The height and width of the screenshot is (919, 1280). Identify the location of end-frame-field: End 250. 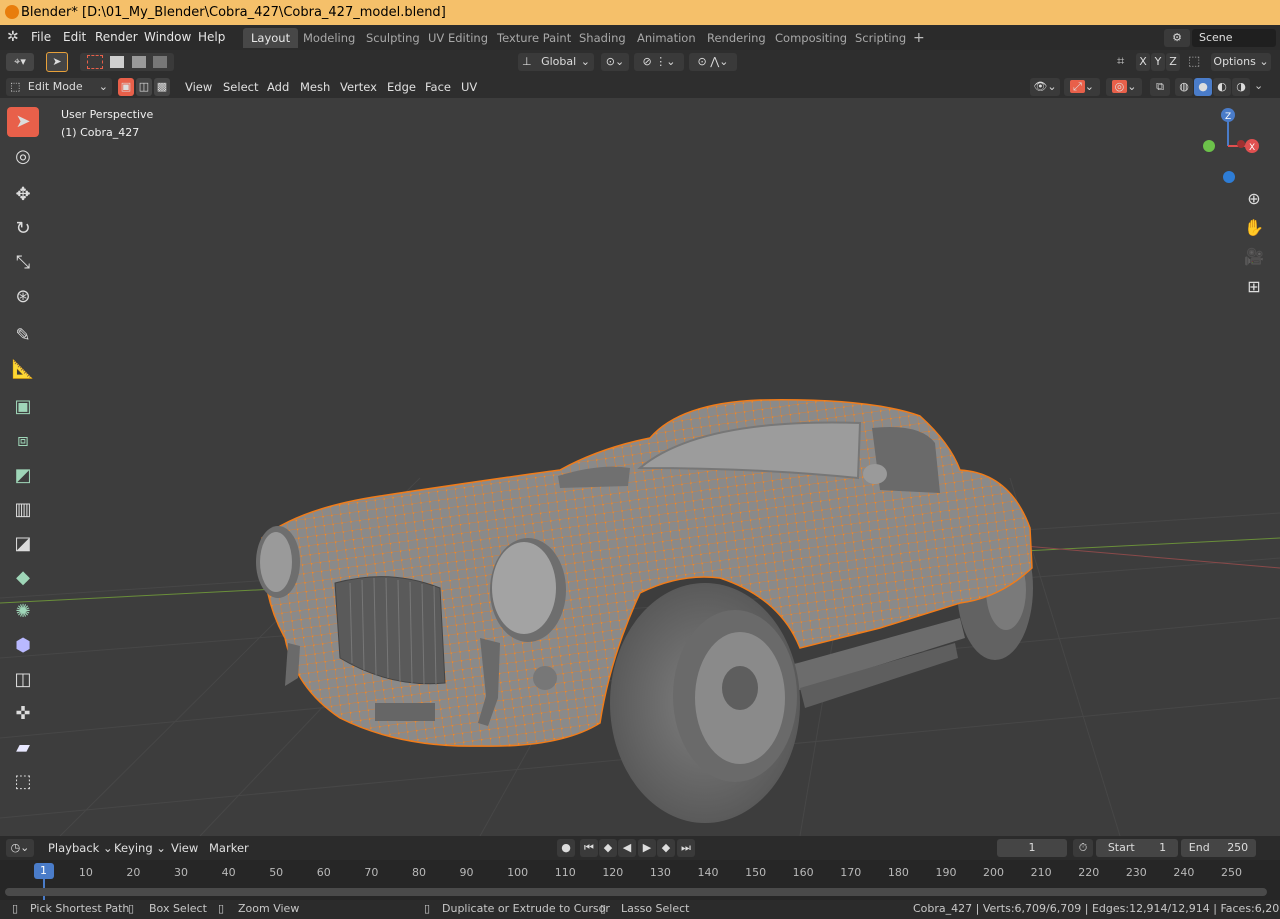
(1218, 848).